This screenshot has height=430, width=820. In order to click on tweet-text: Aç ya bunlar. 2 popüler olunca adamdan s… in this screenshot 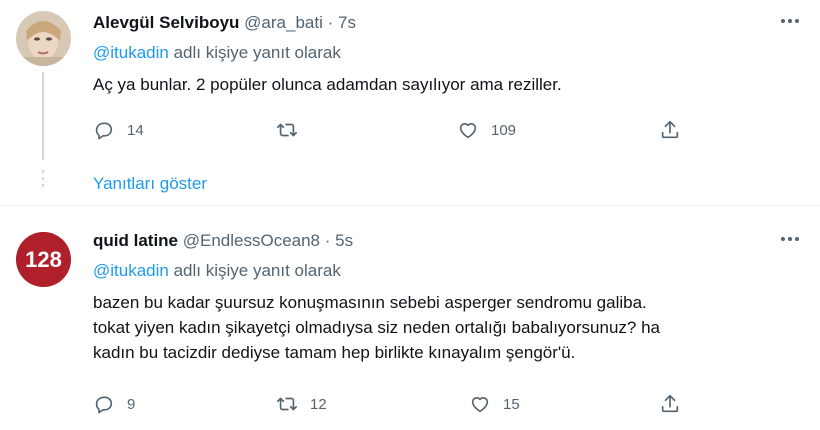, I will do `click(327, 84)`.